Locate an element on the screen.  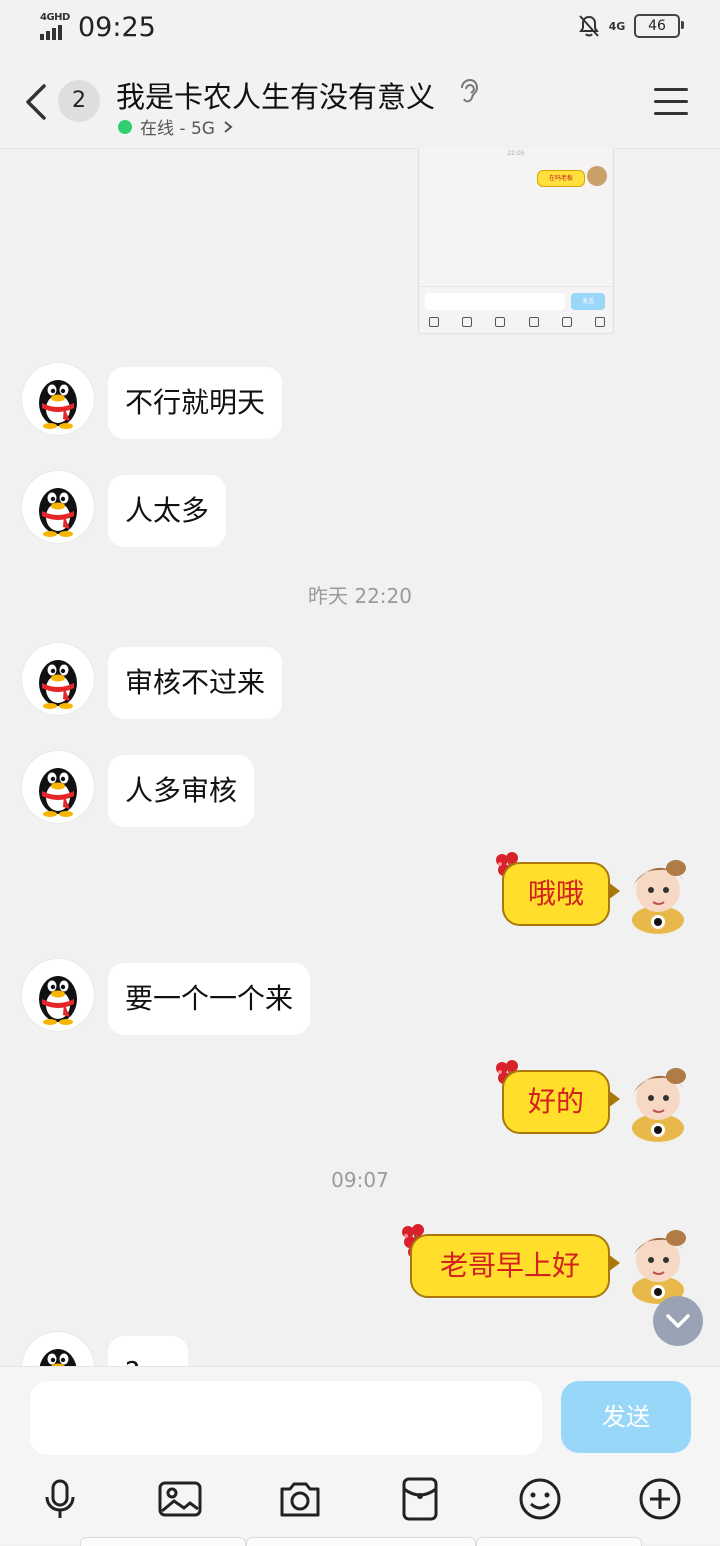
plus-icon is located at coordinates (660, 1499).